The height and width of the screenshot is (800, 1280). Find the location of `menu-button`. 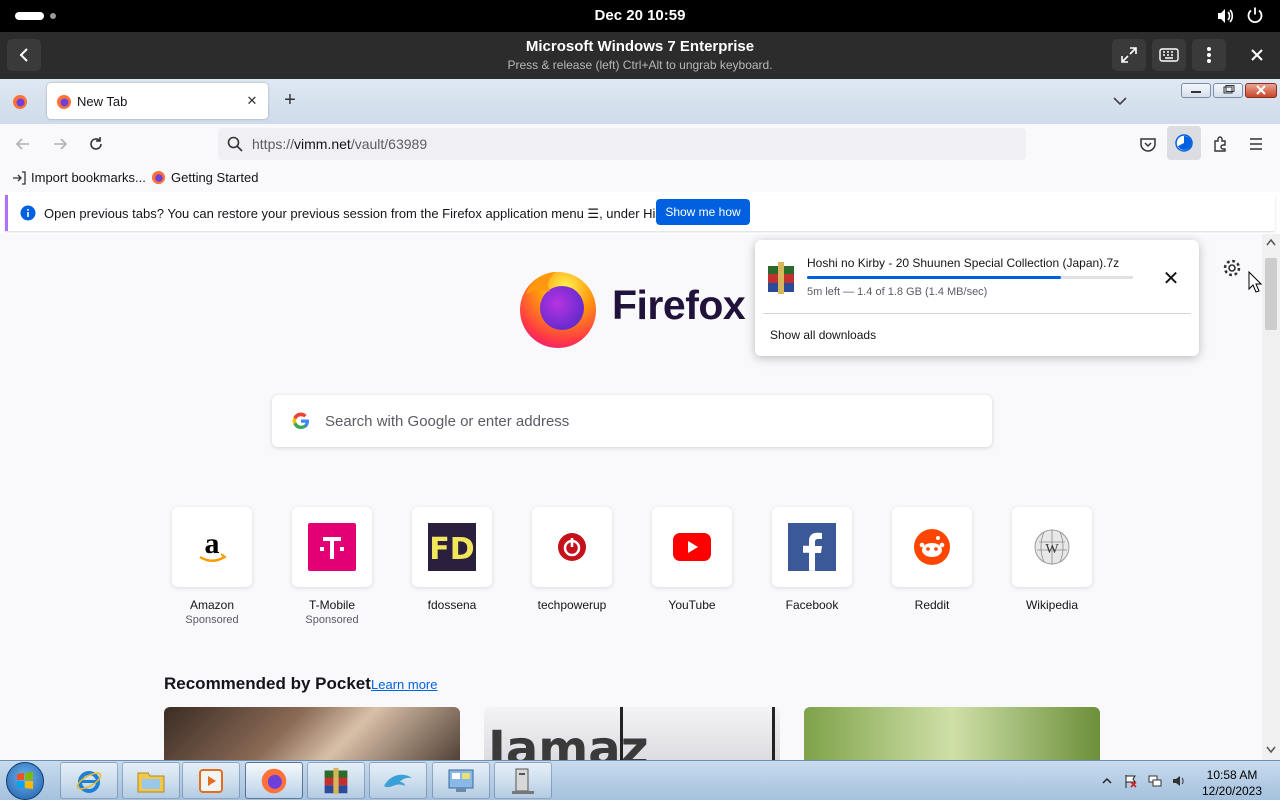

menu-button is located at coordinates (1209, 55).